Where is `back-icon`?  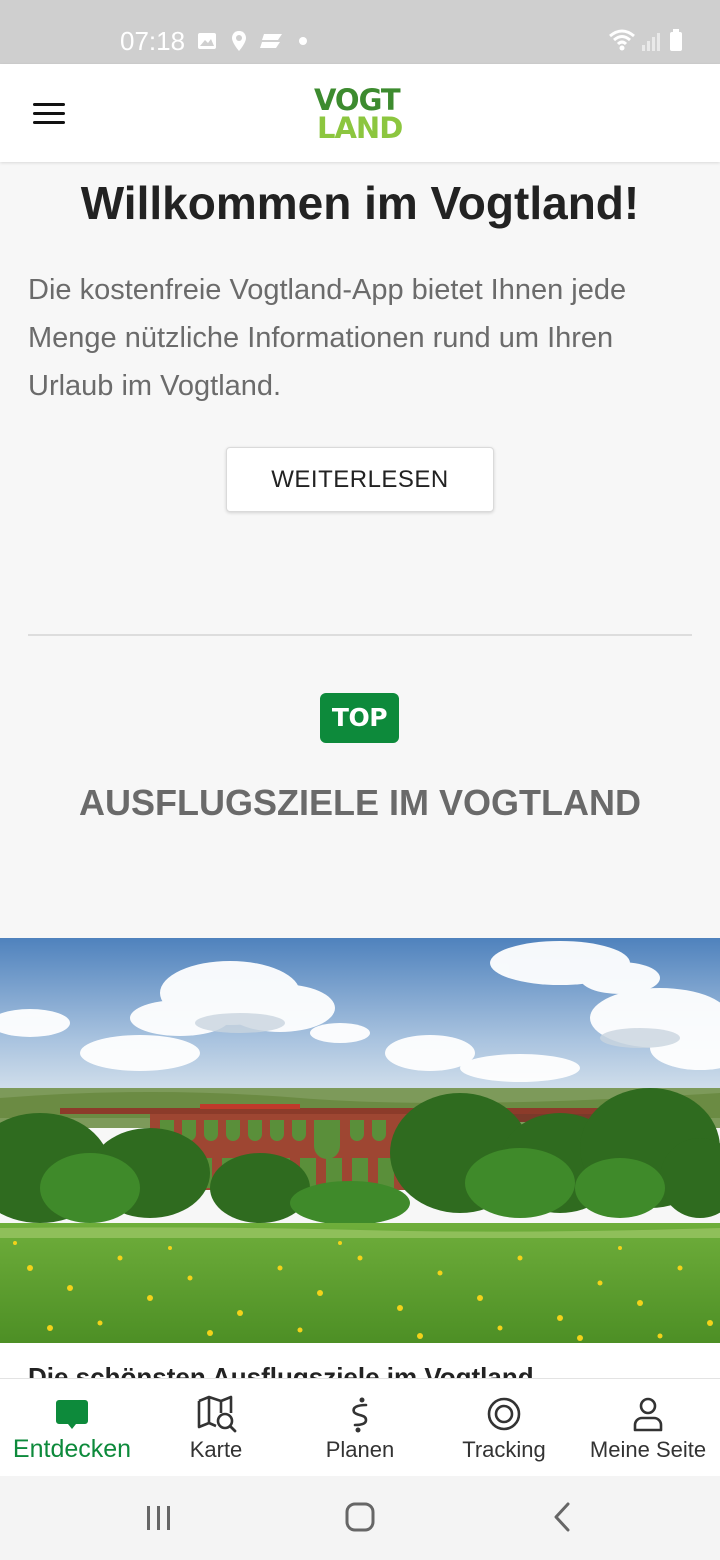
back-icon is located at coordinates (563, 1518).